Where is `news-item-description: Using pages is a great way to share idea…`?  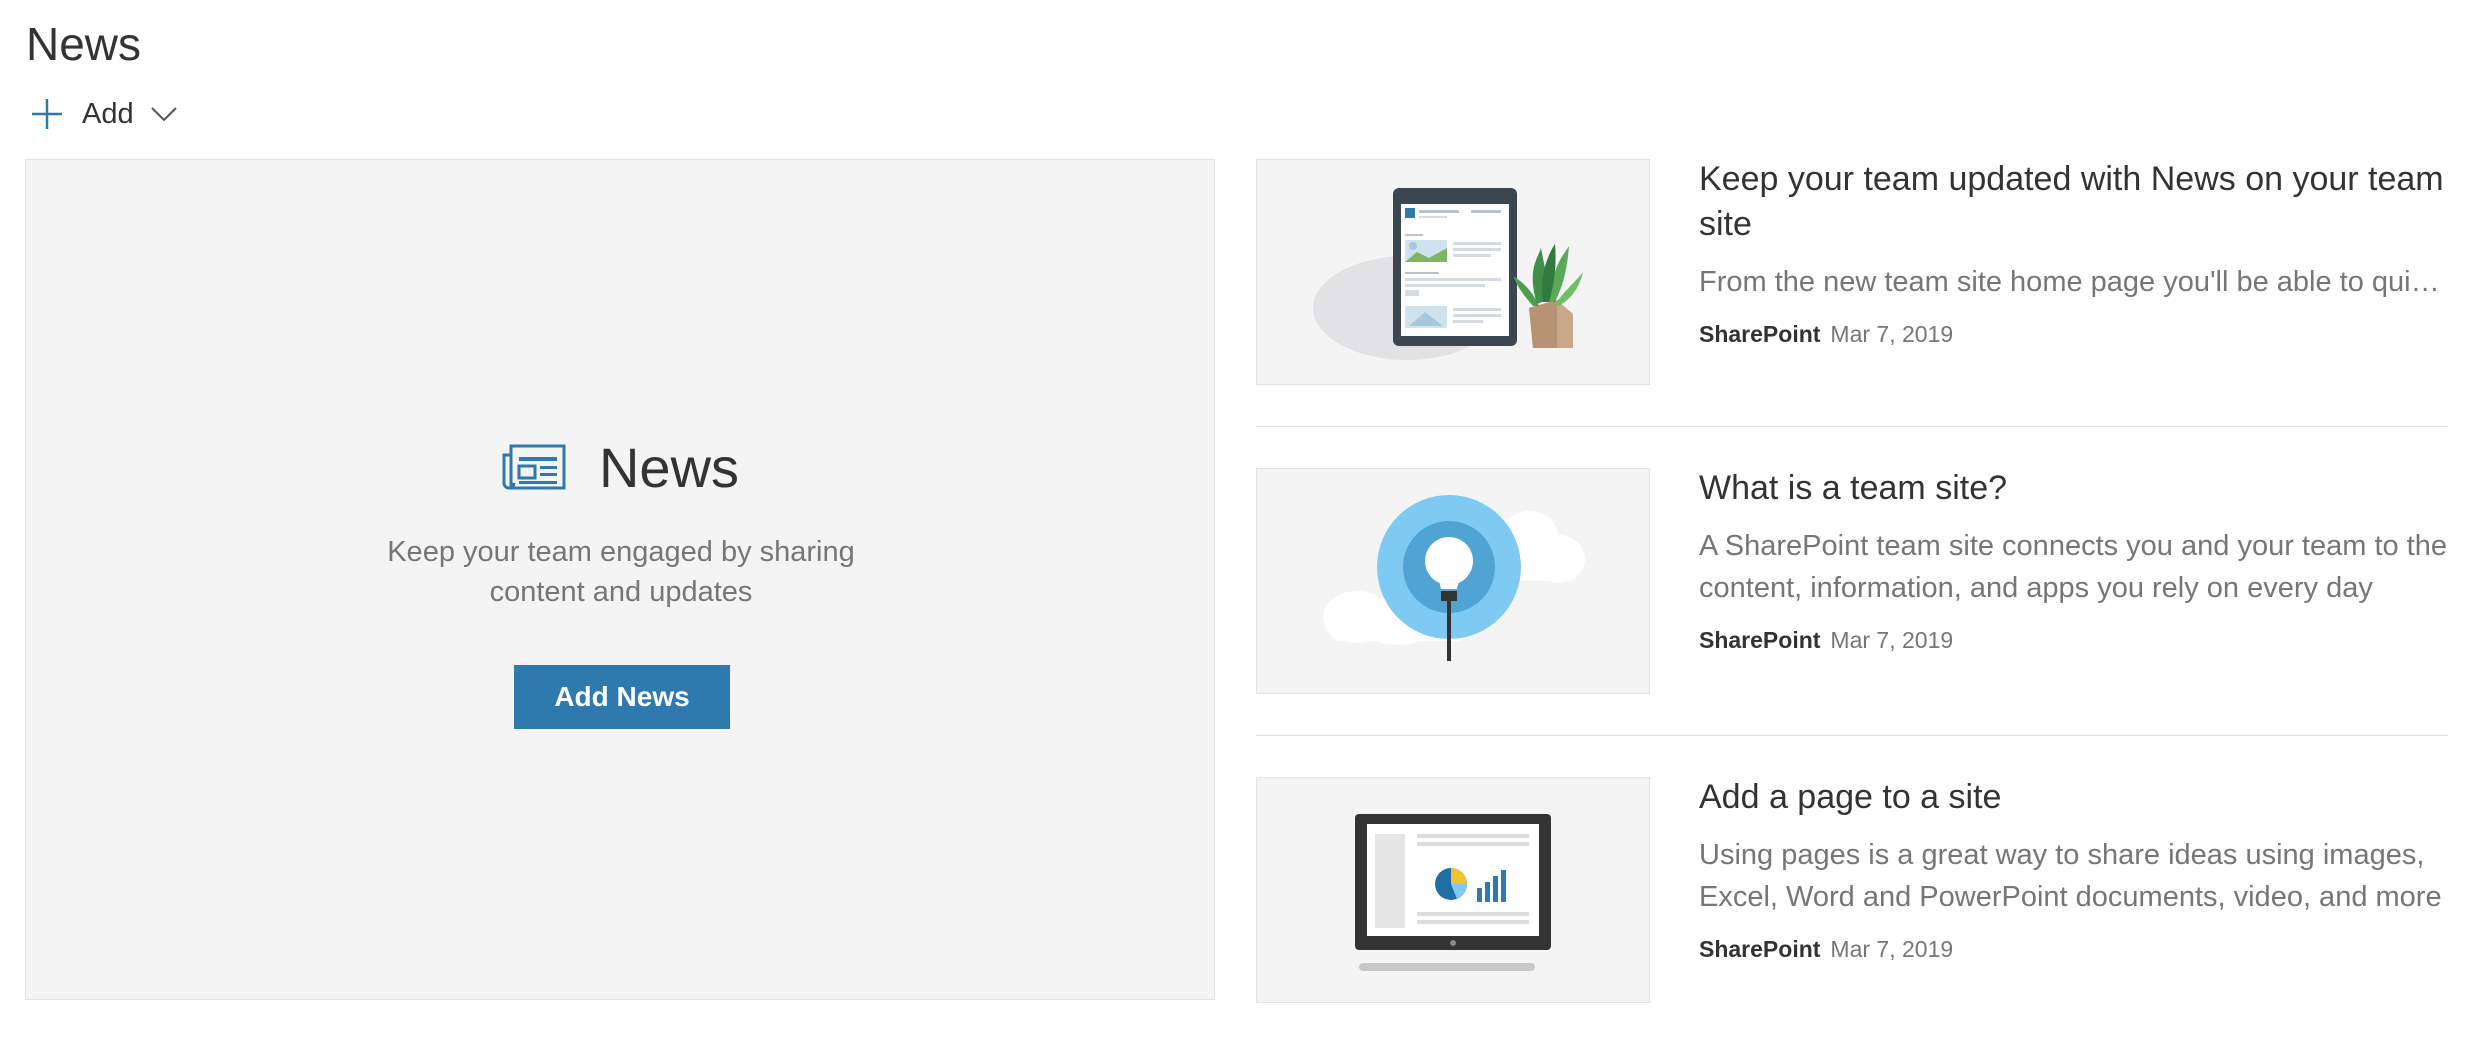 news-item-description: Using pages is a great way to share idea… is located at coordinates (2070, 876).